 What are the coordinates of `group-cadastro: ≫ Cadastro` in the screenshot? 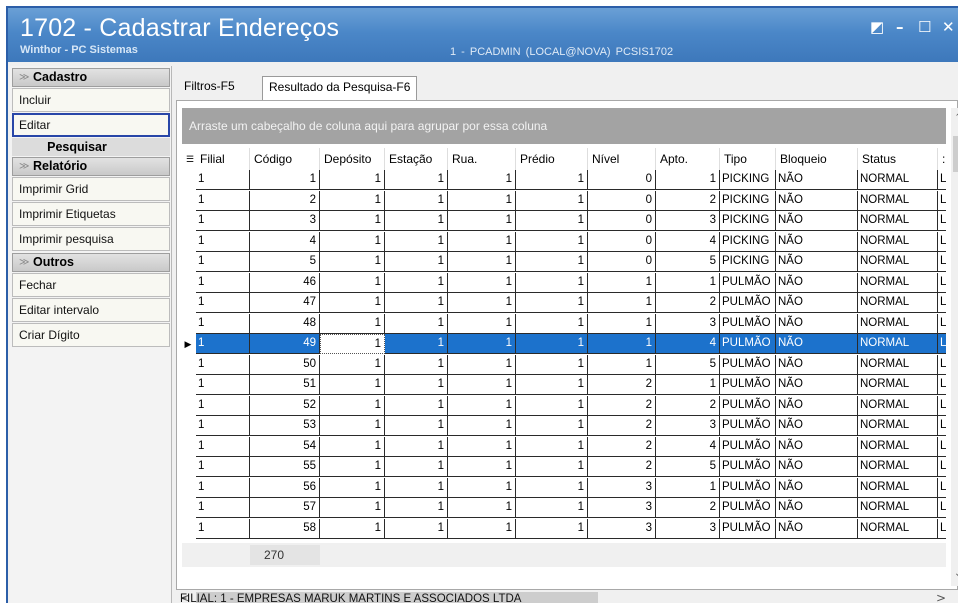 It's located at (91, 77).